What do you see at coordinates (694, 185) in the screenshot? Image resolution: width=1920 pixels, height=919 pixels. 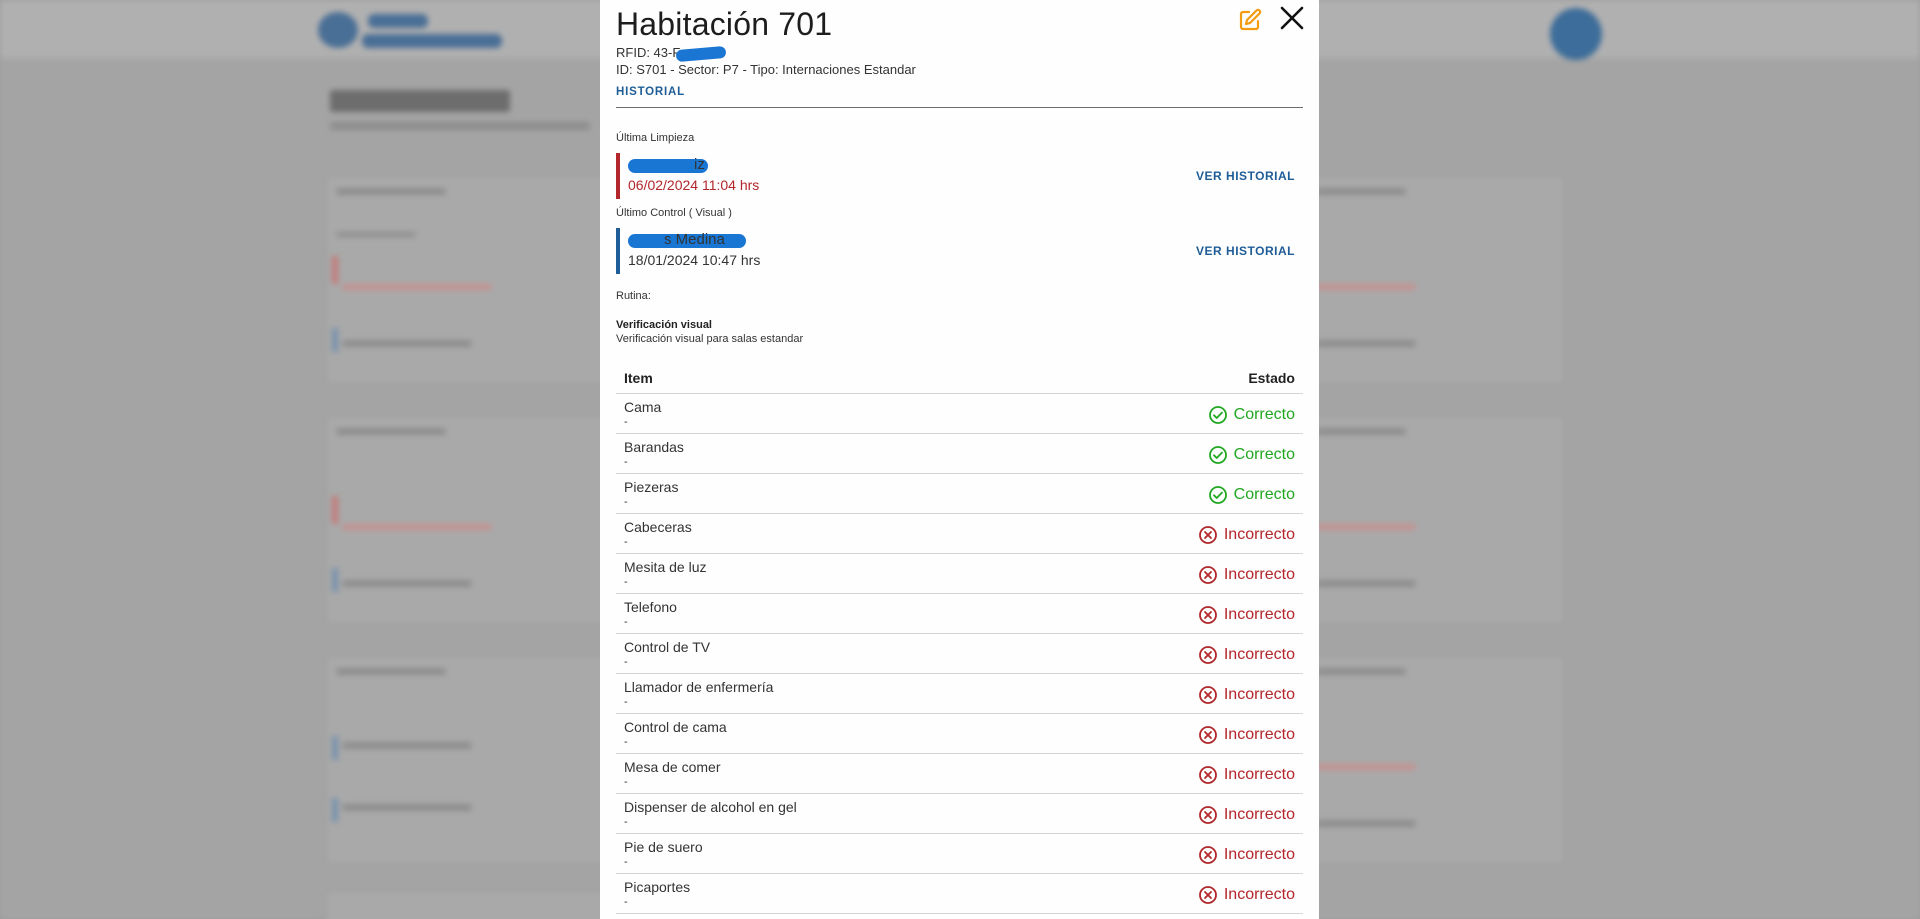 I see `cleaning-date: 06/02/2024 11:04 hrs` at bounding box center [694, 185].